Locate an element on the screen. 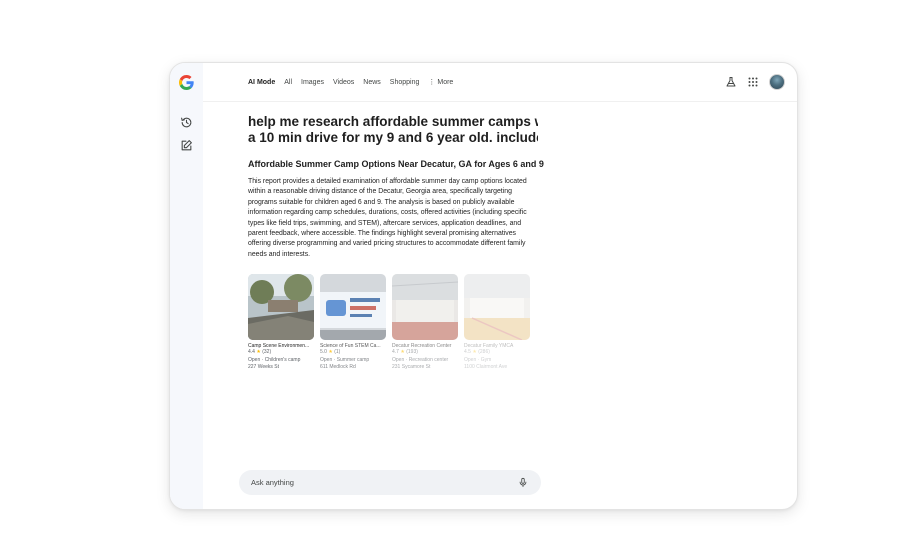  place-rating: 5.0 ★ (1) is located at coordinates (330, 352).